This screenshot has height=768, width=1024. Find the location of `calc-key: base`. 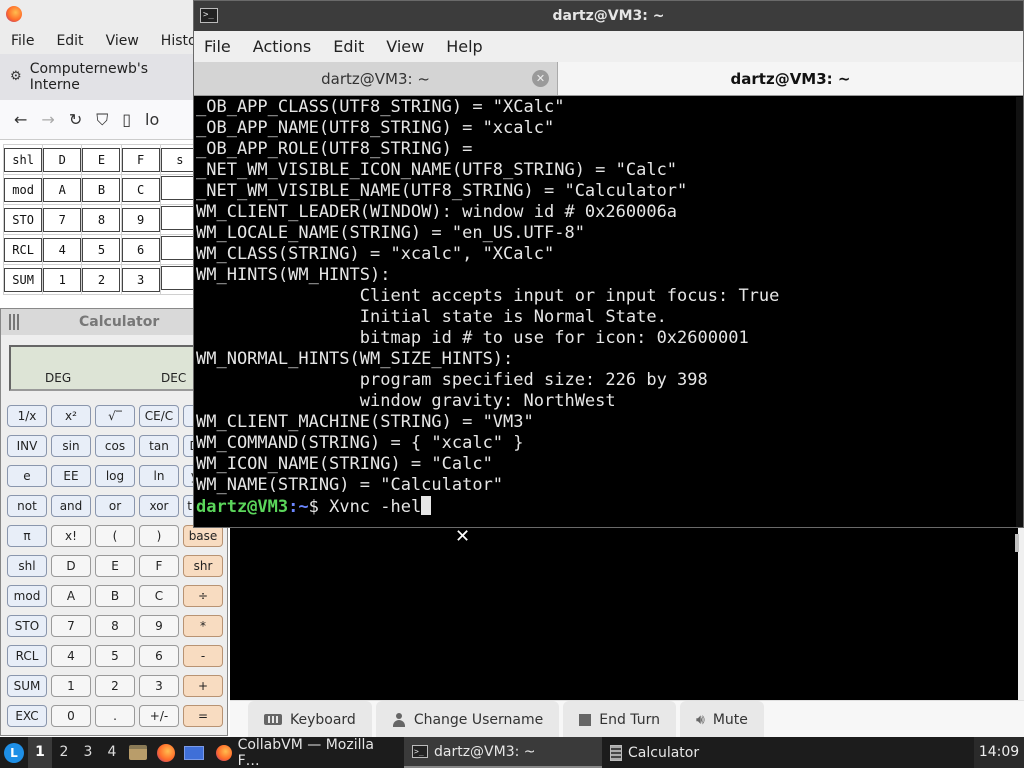

calc-key: base is located at coordinates (203, 536).